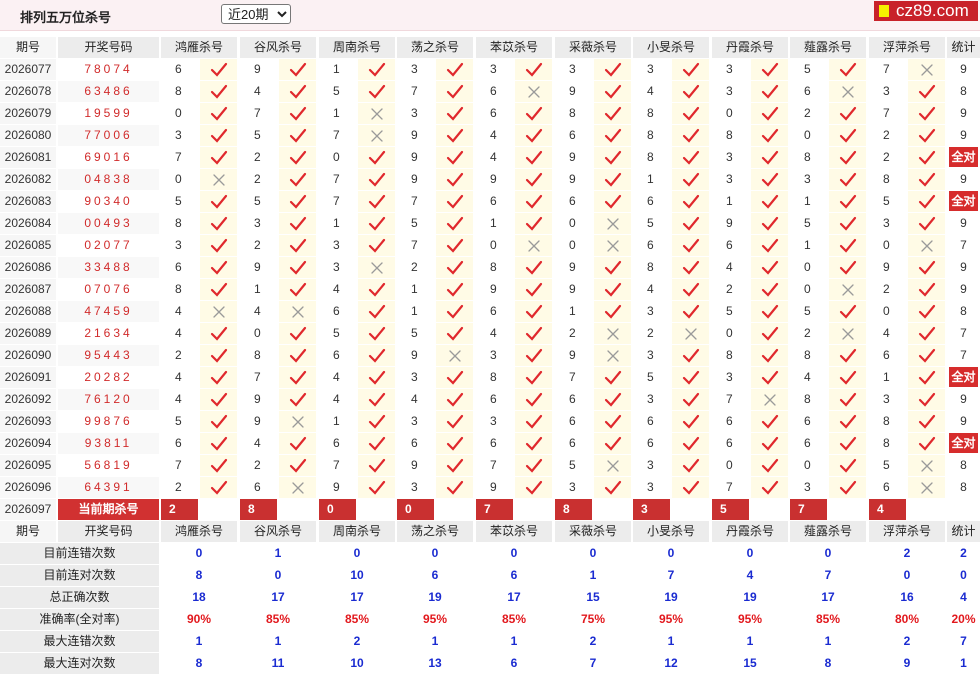 The image size is (980, 675). What do you see at coordinates (573, 509) in the screenshot?
I see `current-kill-number: 8` at bounding box center [573, 509].